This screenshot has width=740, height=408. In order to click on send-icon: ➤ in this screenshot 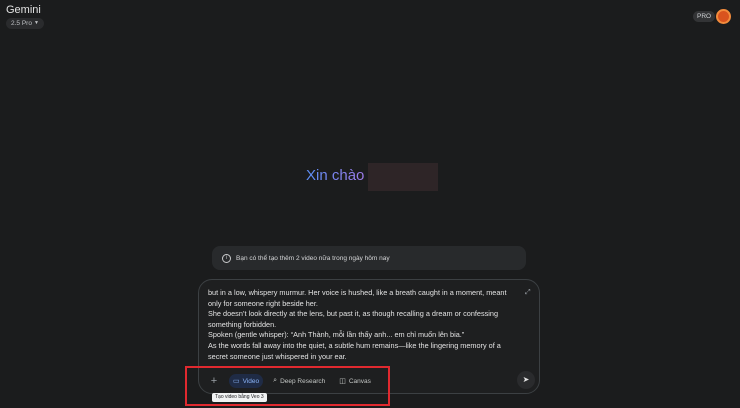, I will do `click(526, 379)`.